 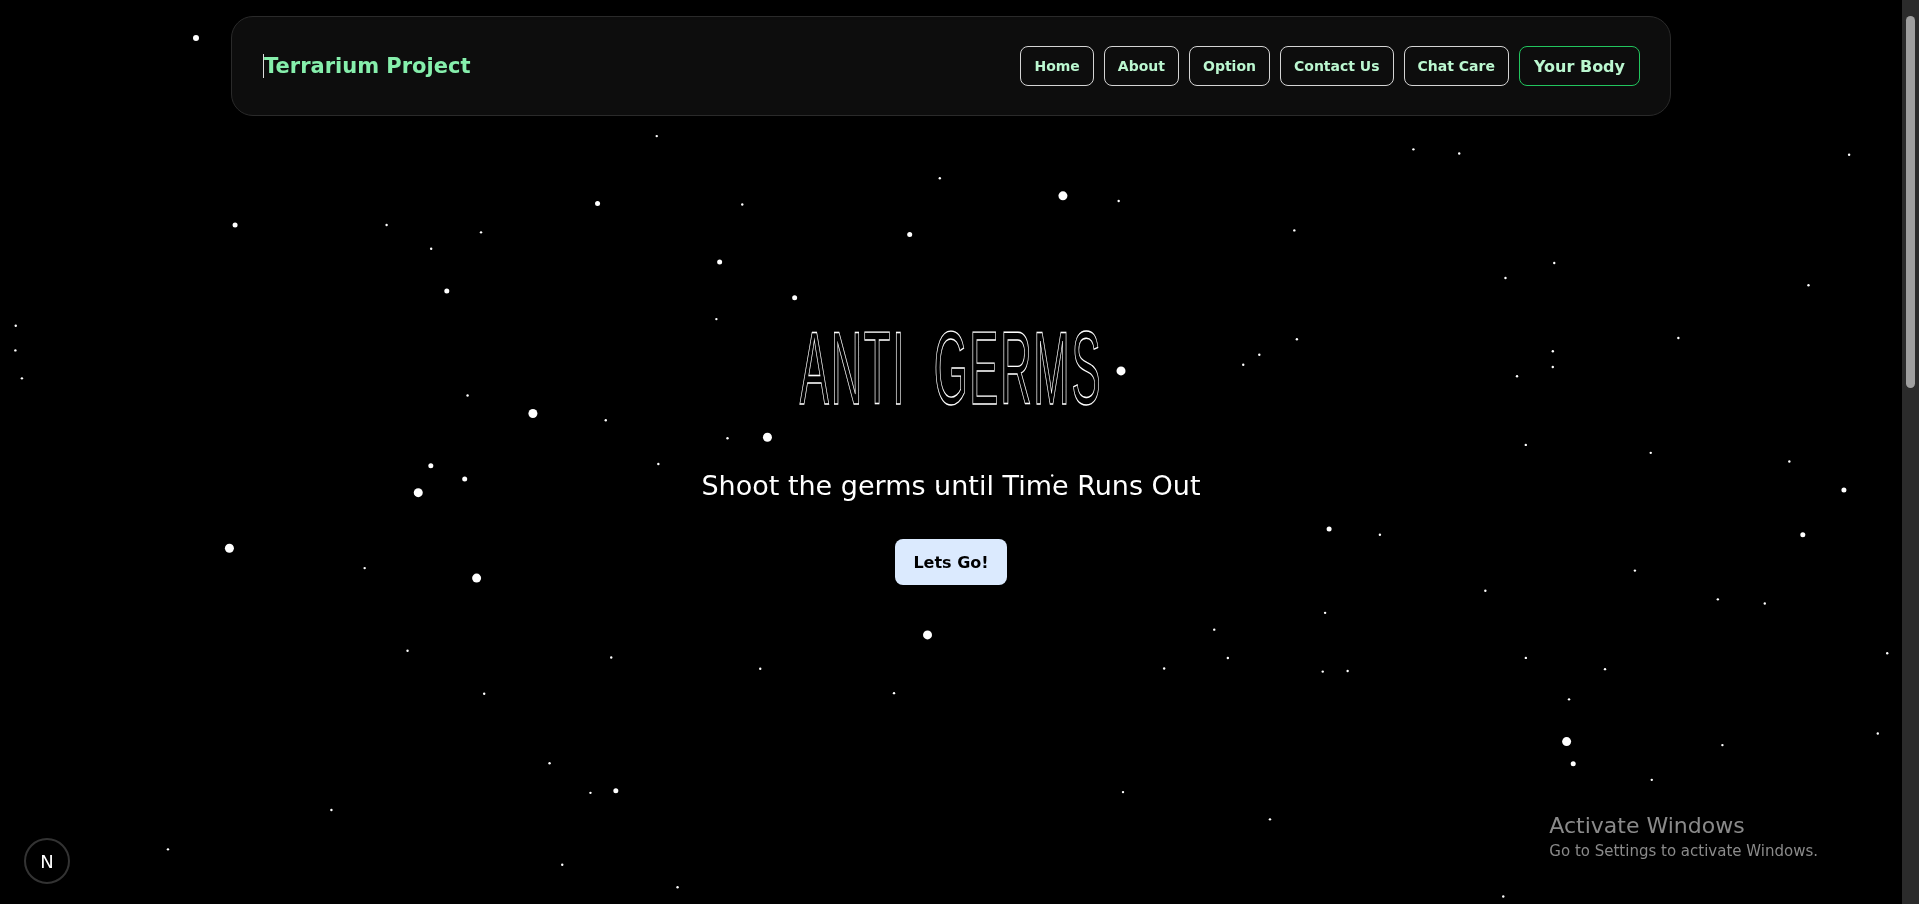 What do you see at coordinates (1229, 66) in the screenshot?
I see `nav-button: Option` at bounding box center [1229, 66].